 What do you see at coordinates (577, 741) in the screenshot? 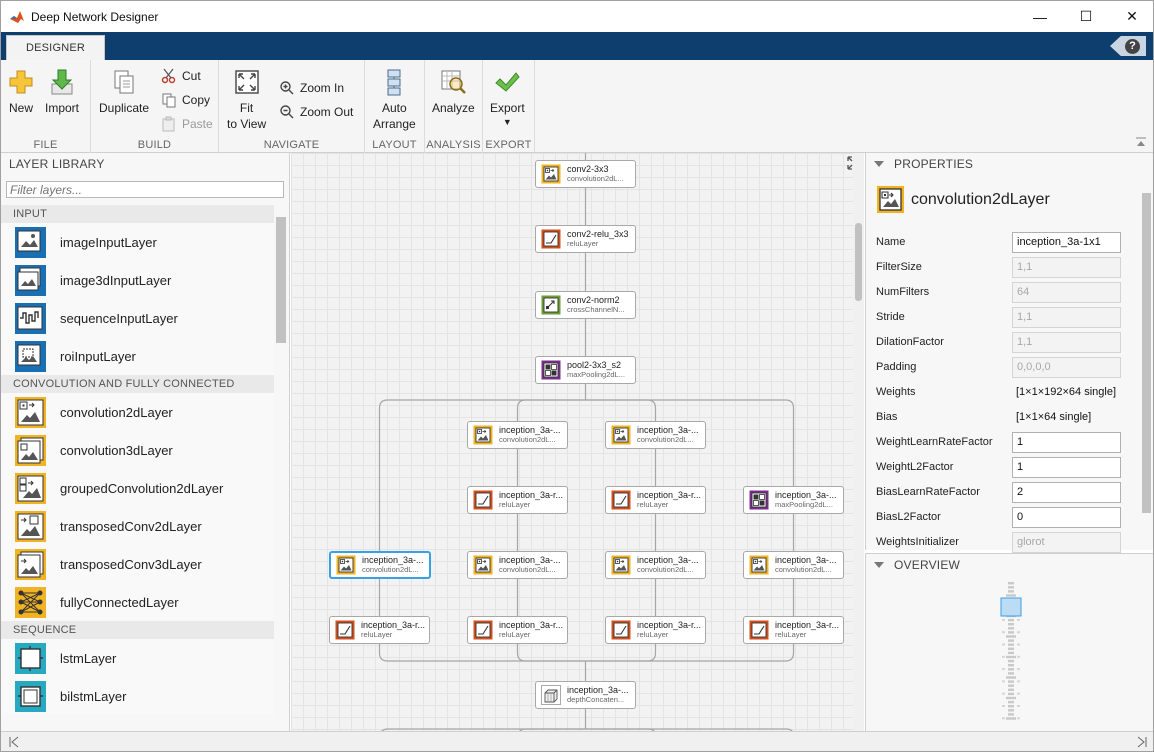
I see `status-bar` at bounding box center [577, 741].